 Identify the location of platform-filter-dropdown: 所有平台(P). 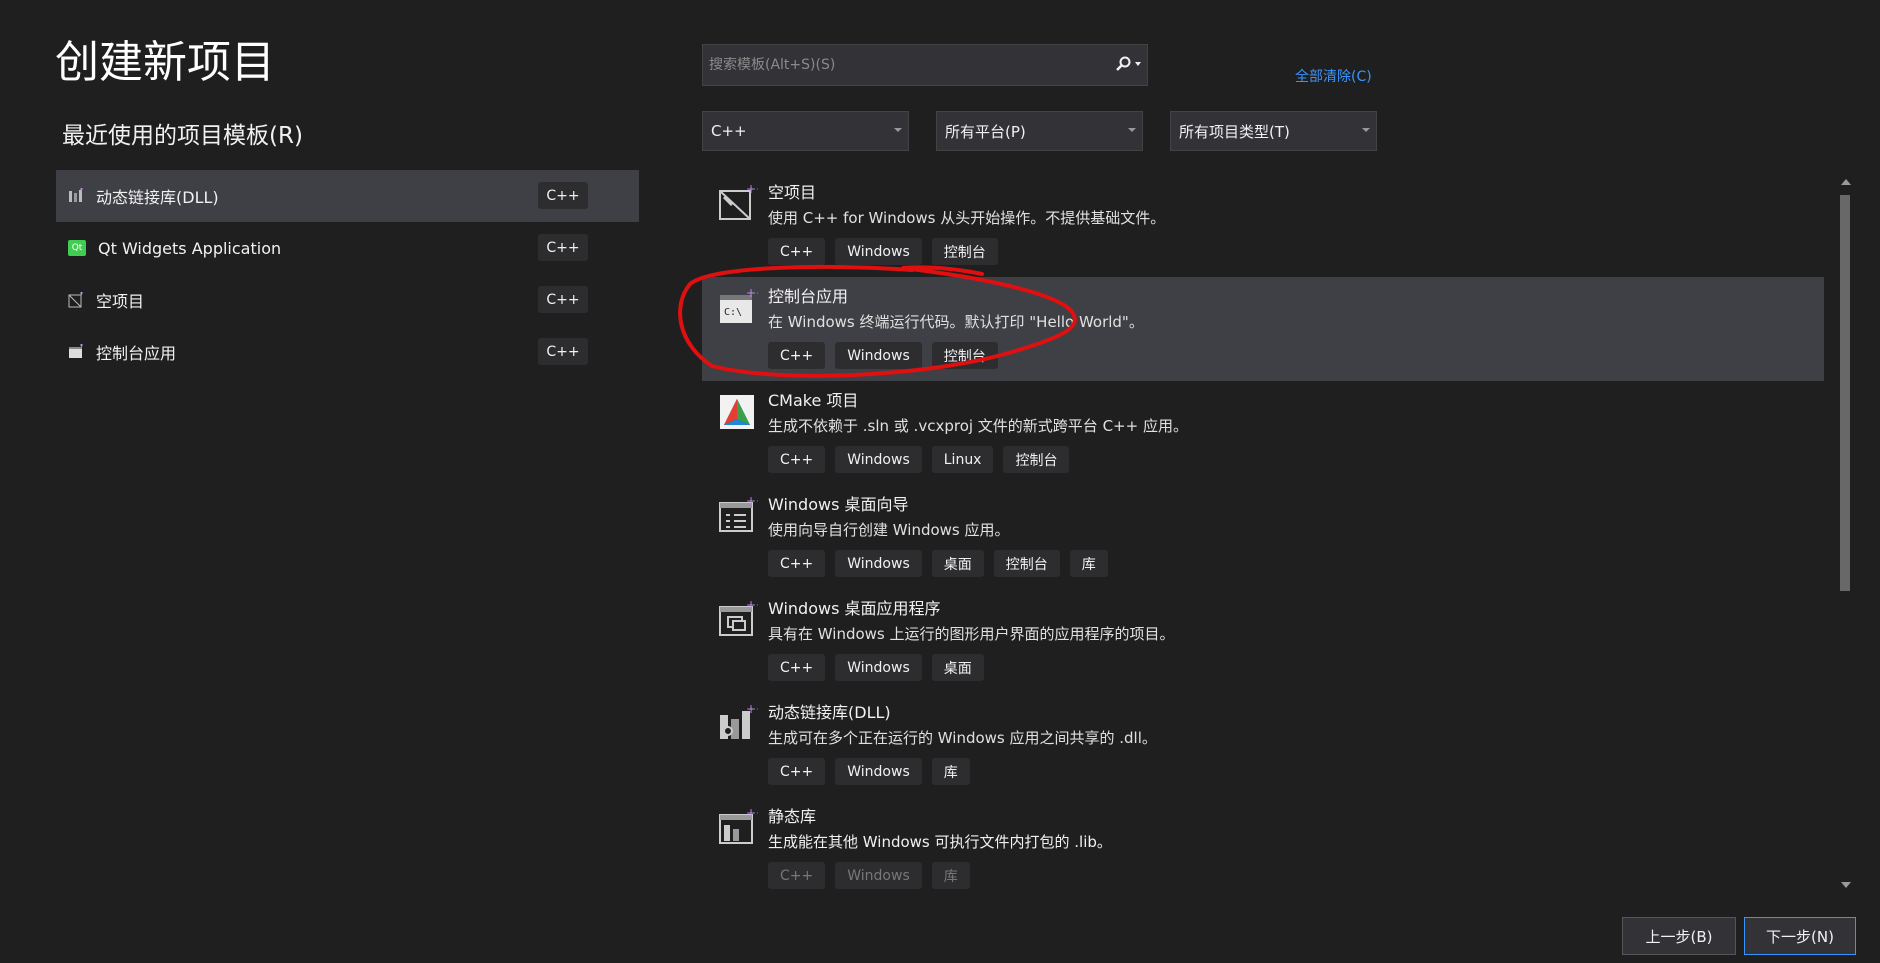
(1039, 131).